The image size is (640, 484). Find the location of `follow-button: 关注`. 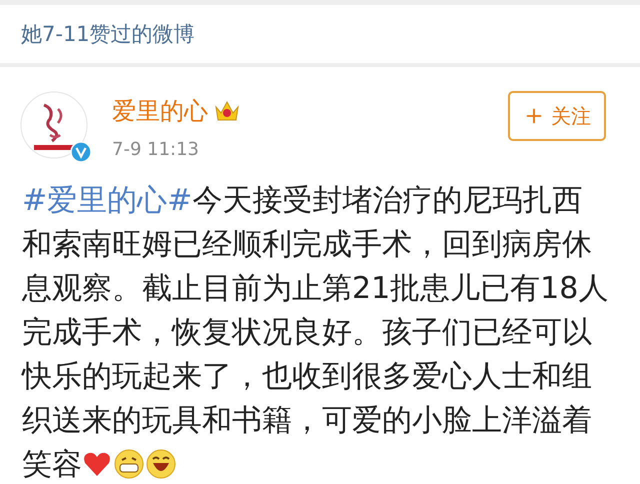

follow-button: 关注 is located at coordinates (557, 116).